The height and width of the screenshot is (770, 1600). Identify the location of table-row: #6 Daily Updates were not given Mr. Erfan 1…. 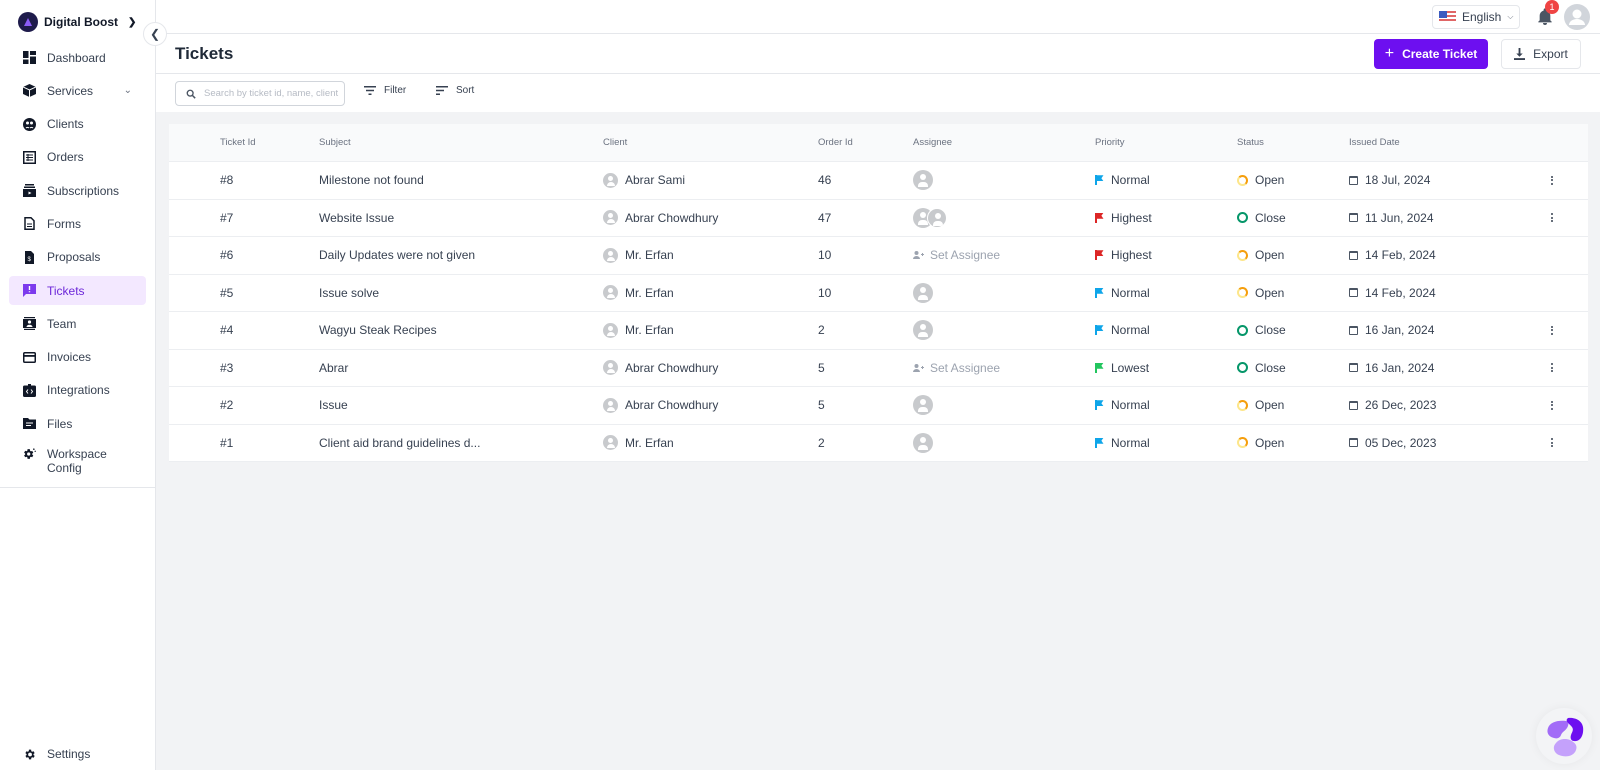
(878, 256).